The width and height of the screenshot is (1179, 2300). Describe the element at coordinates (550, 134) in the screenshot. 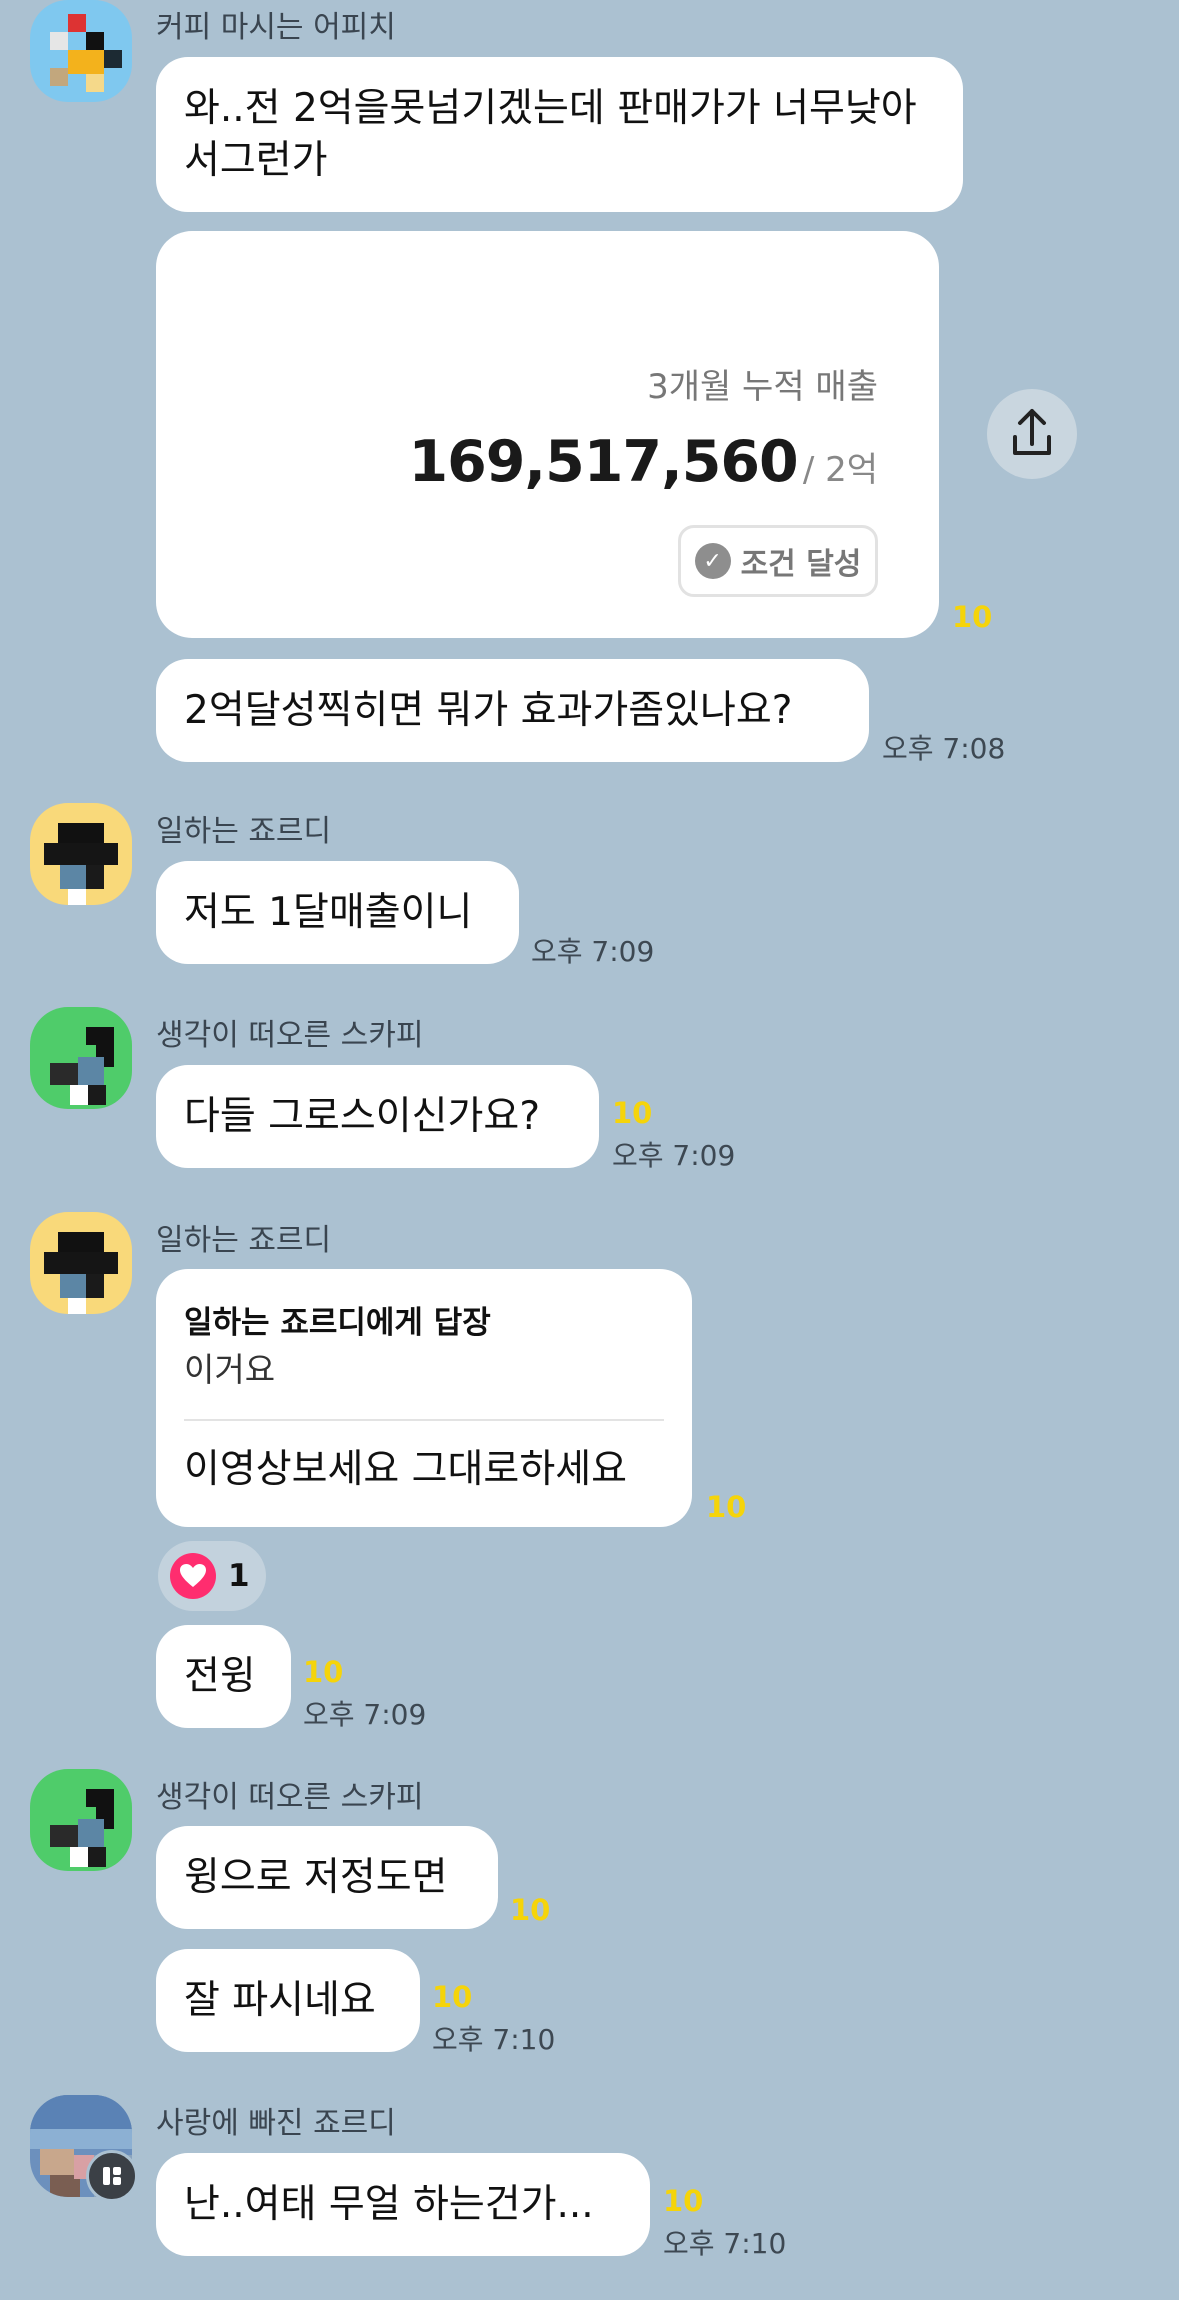

I see `message-text: 와..전 2억을못넘기겠는데 판매가가 너무낮아서그런가` at that location.